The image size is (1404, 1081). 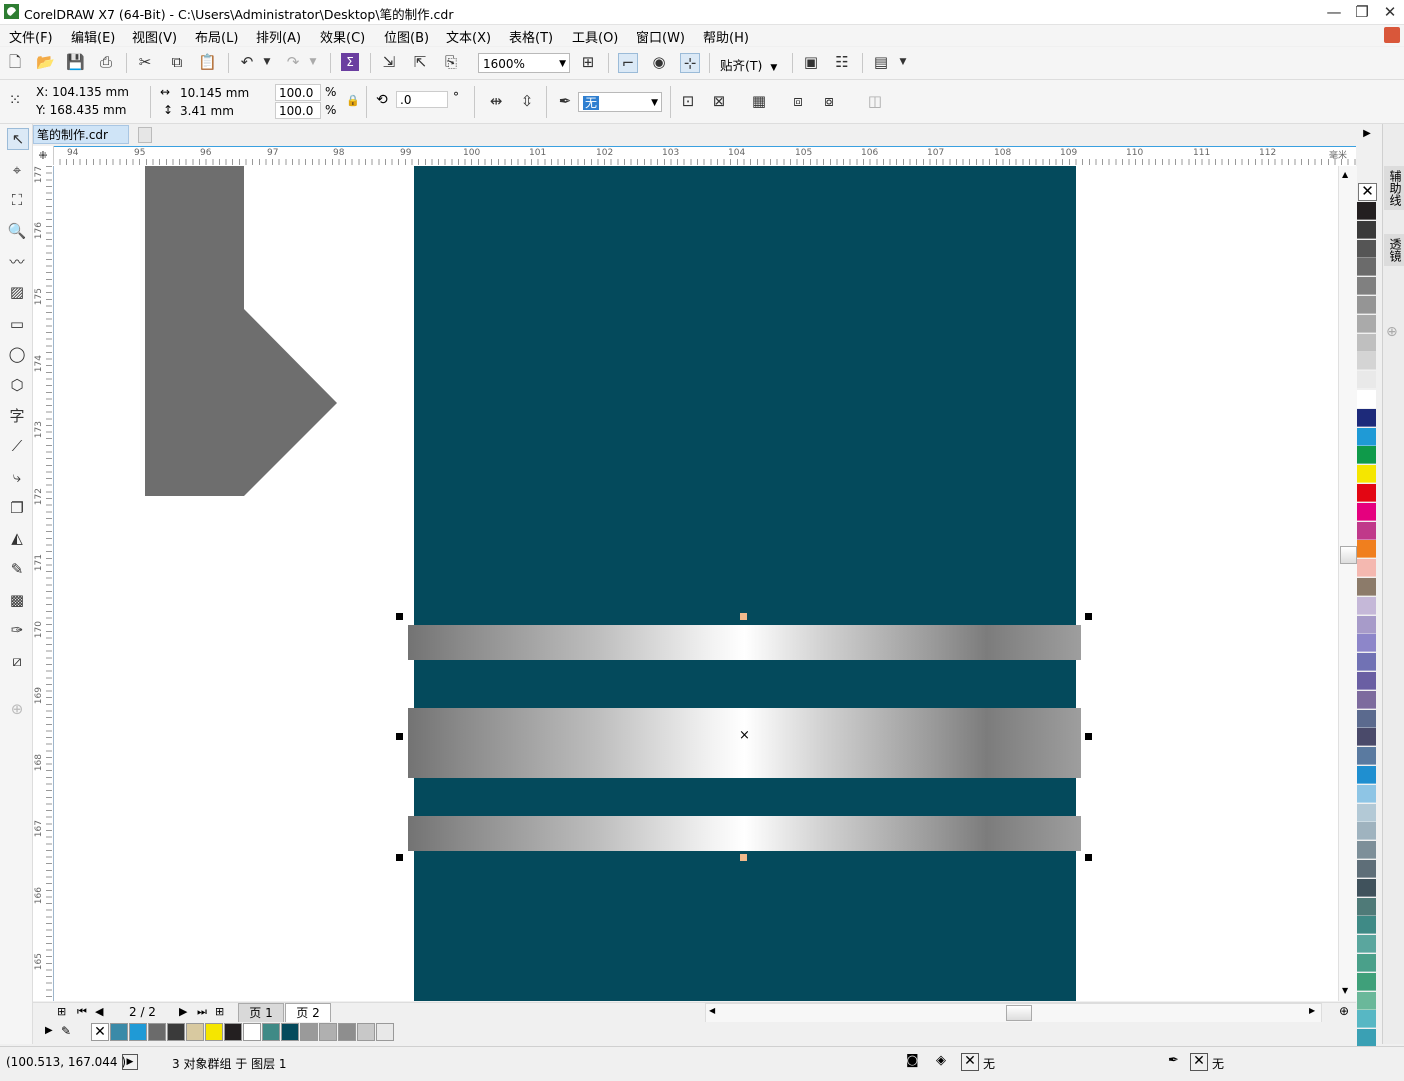 What do you see at coordinates (17, 661) in the screenshot?
I see `smart-drawing-icon: ⧄` at bounding box center [17, 661].